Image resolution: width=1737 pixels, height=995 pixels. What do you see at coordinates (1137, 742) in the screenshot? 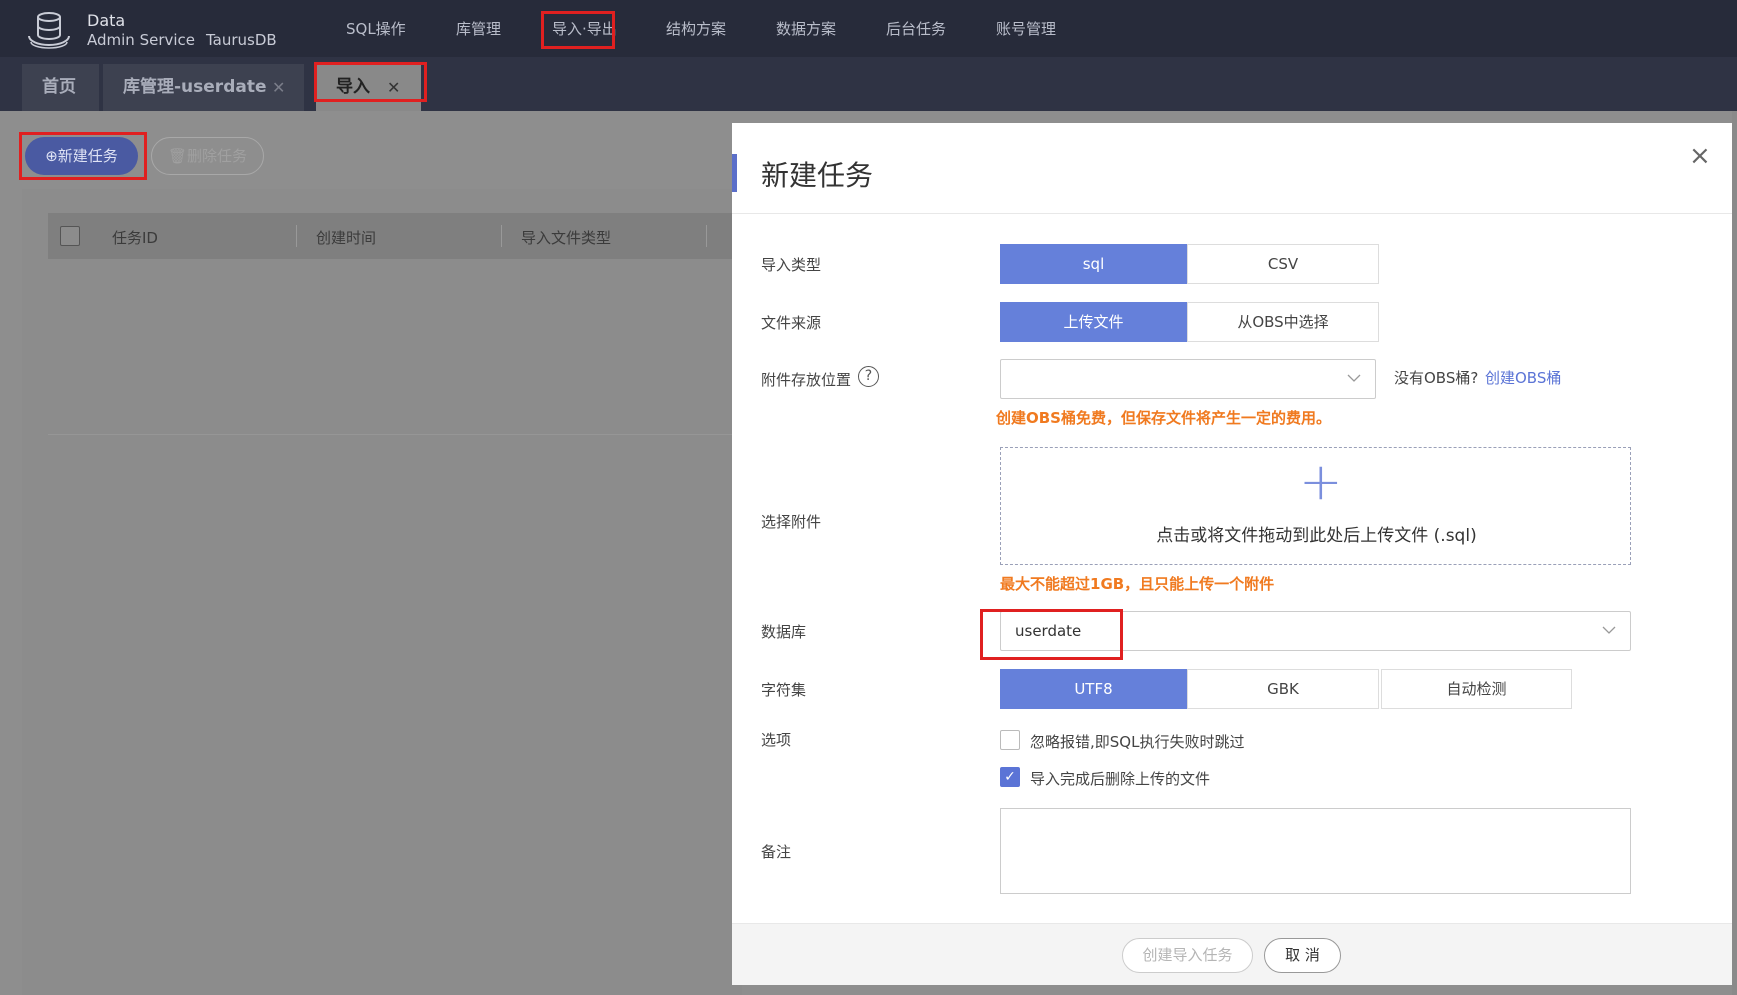
I see `ignore-errors-text: 忽略报错,即SQL执行失败时跳过` at bounding box center [1137, 742].